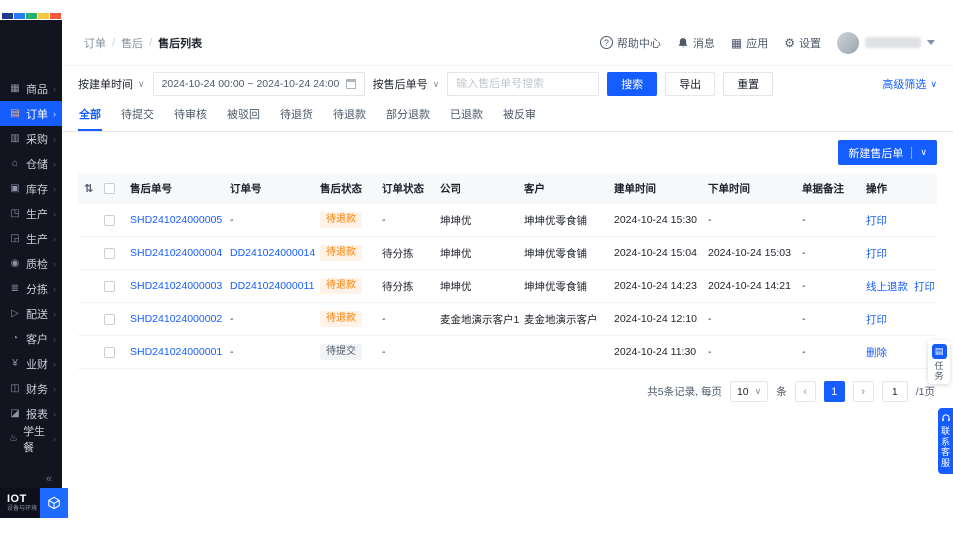 The width and height of the screenshot is (953, 553). What do you see at coordinates (887, 152) in the screenshot?
I see `new-after-sale-button: 新建售后单 ∨` at bounding box center [887, 152].